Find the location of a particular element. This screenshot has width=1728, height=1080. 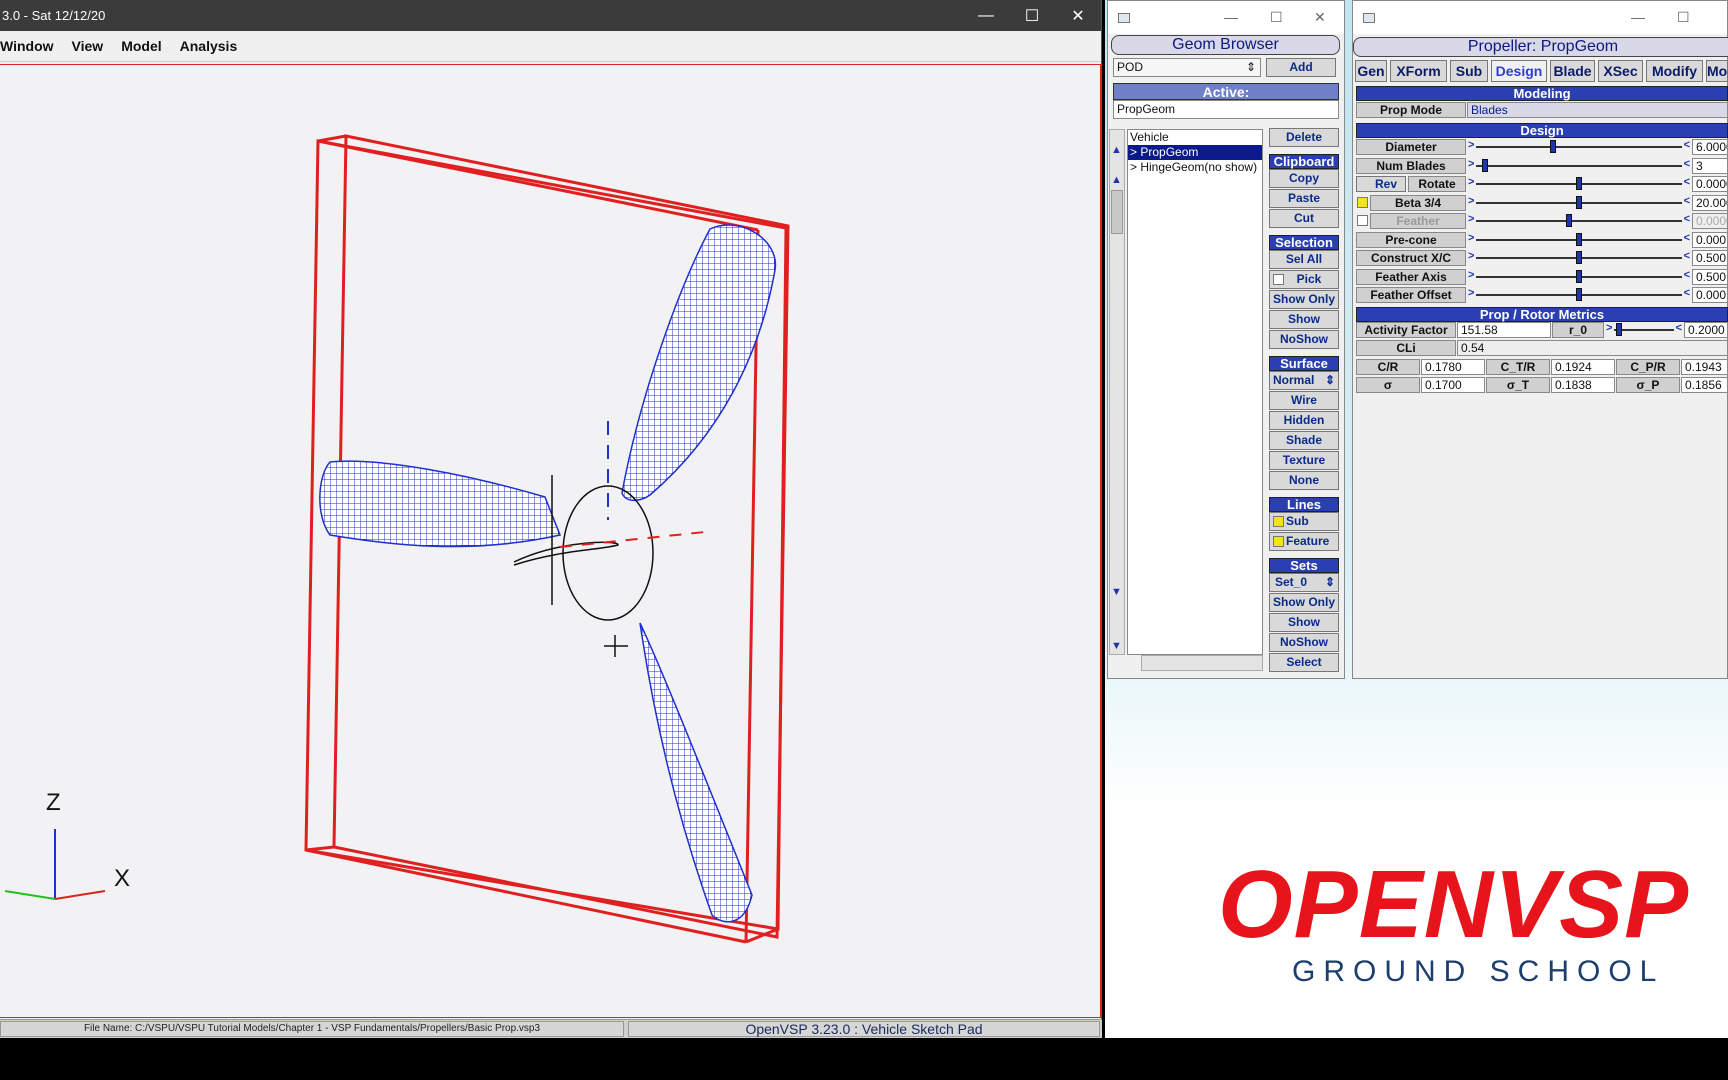

active-geom-field: PropGeom is located at coordinates (1226, 109).